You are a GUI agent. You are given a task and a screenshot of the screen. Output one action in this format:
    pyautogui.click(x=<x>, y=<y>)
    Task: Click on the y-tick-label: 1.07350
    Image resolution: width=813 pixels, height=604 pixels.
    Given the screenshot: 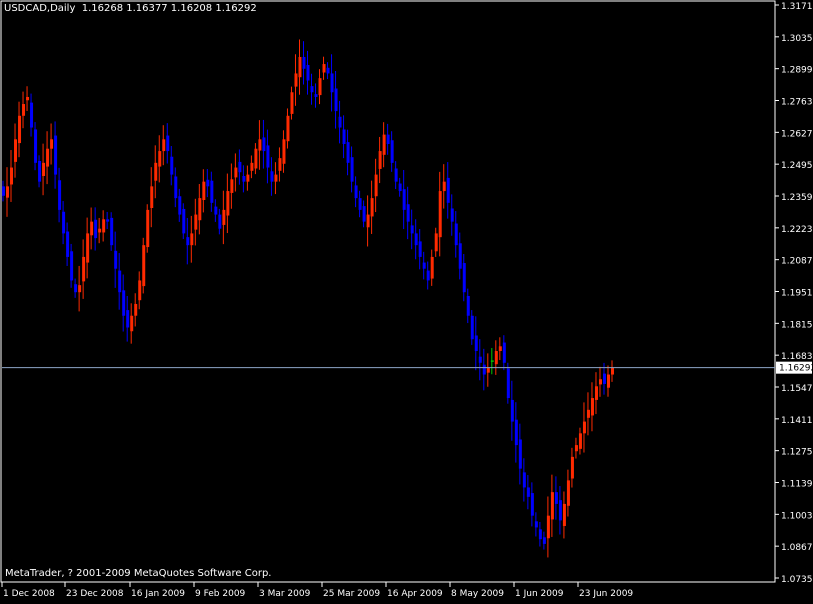 What is the action you would take?
    pyautogui.click(x=797, y=580)
    